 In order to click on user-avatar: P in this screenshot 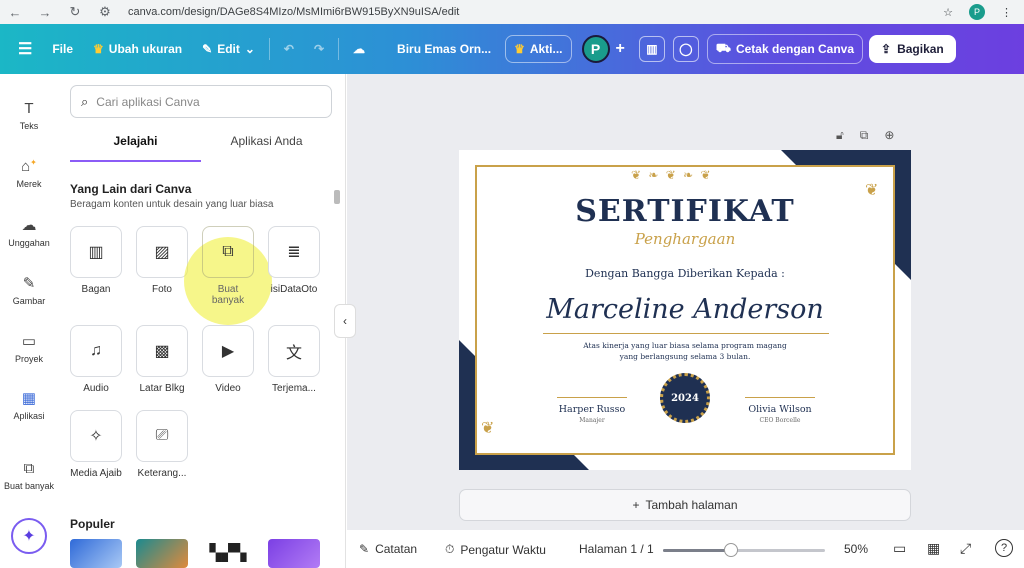, I will do `click(595, 49)`.